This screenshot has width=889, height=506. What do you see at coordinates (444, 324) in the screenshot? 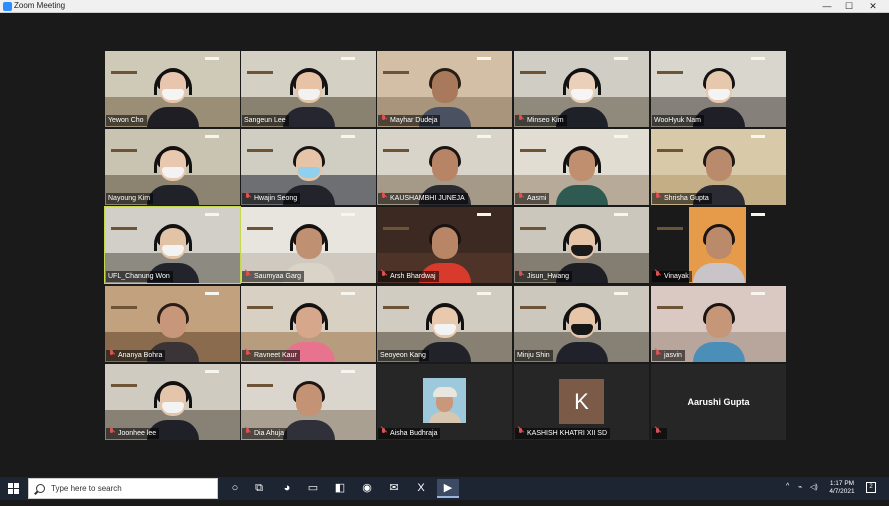
I see `participant-tile: Seoyeon Kang` at bounding box center [444, 324].